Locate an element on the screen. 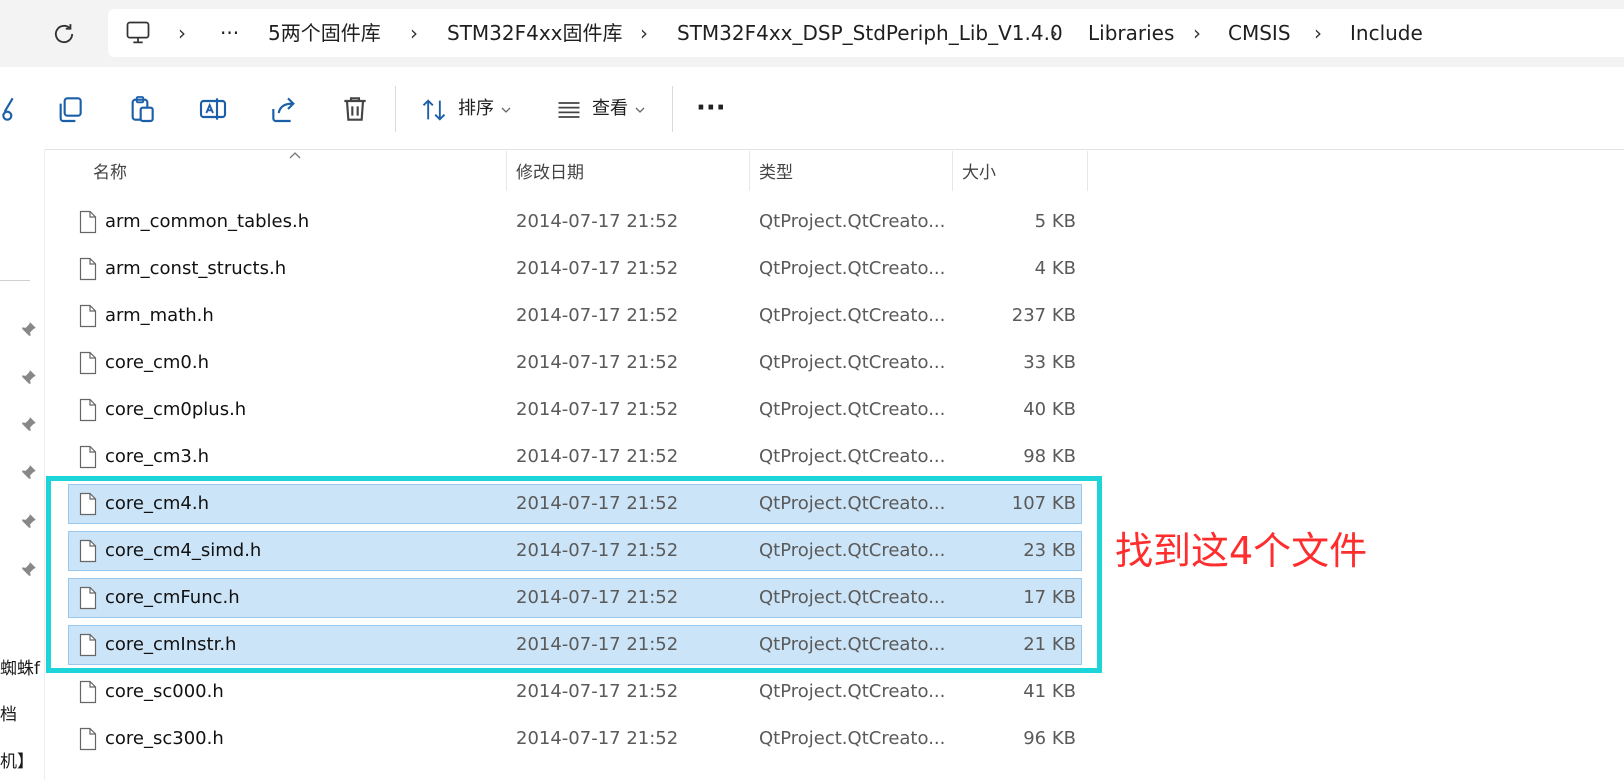 The image size is (1624, 780). breadcrumb-item: 5两个固件库 is located at coordinates (324, 33).